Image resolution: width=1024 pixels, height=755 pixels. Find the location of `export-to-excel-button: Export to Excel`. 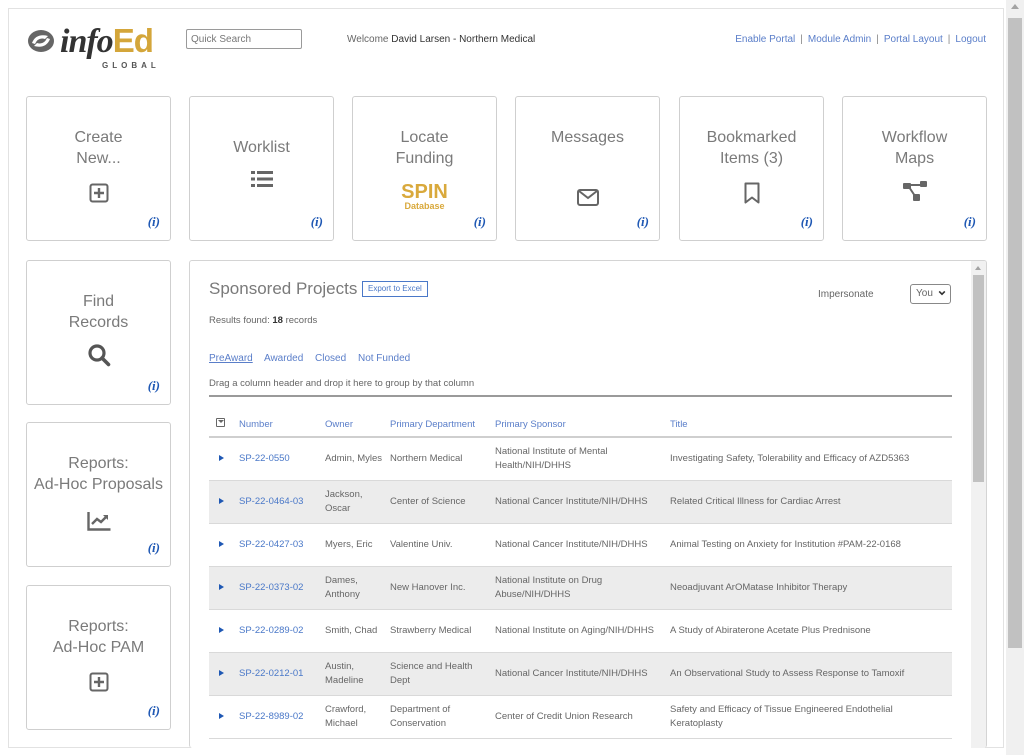

export-to-excel-button: Export to Excel is located at coordinates (395, 289).